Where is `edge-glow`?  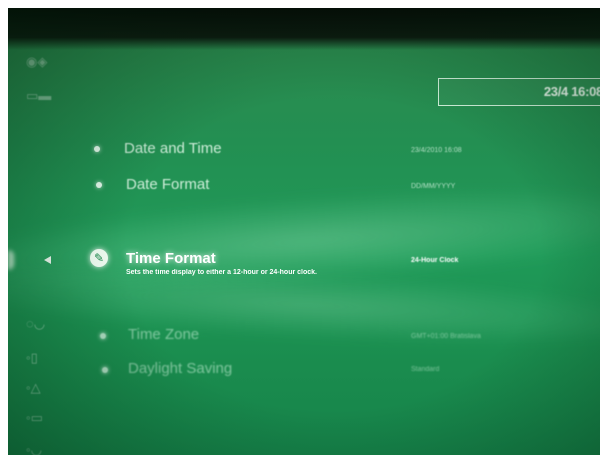 edge-glow is located at coordinates (11, 260).